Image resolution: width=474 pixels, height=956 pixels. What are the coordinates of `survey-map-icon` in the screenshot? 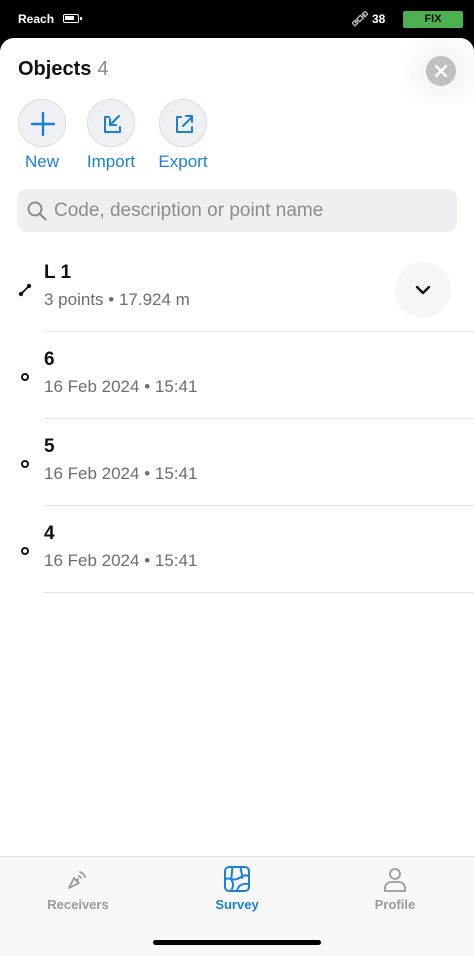 It's located at (237, 879).